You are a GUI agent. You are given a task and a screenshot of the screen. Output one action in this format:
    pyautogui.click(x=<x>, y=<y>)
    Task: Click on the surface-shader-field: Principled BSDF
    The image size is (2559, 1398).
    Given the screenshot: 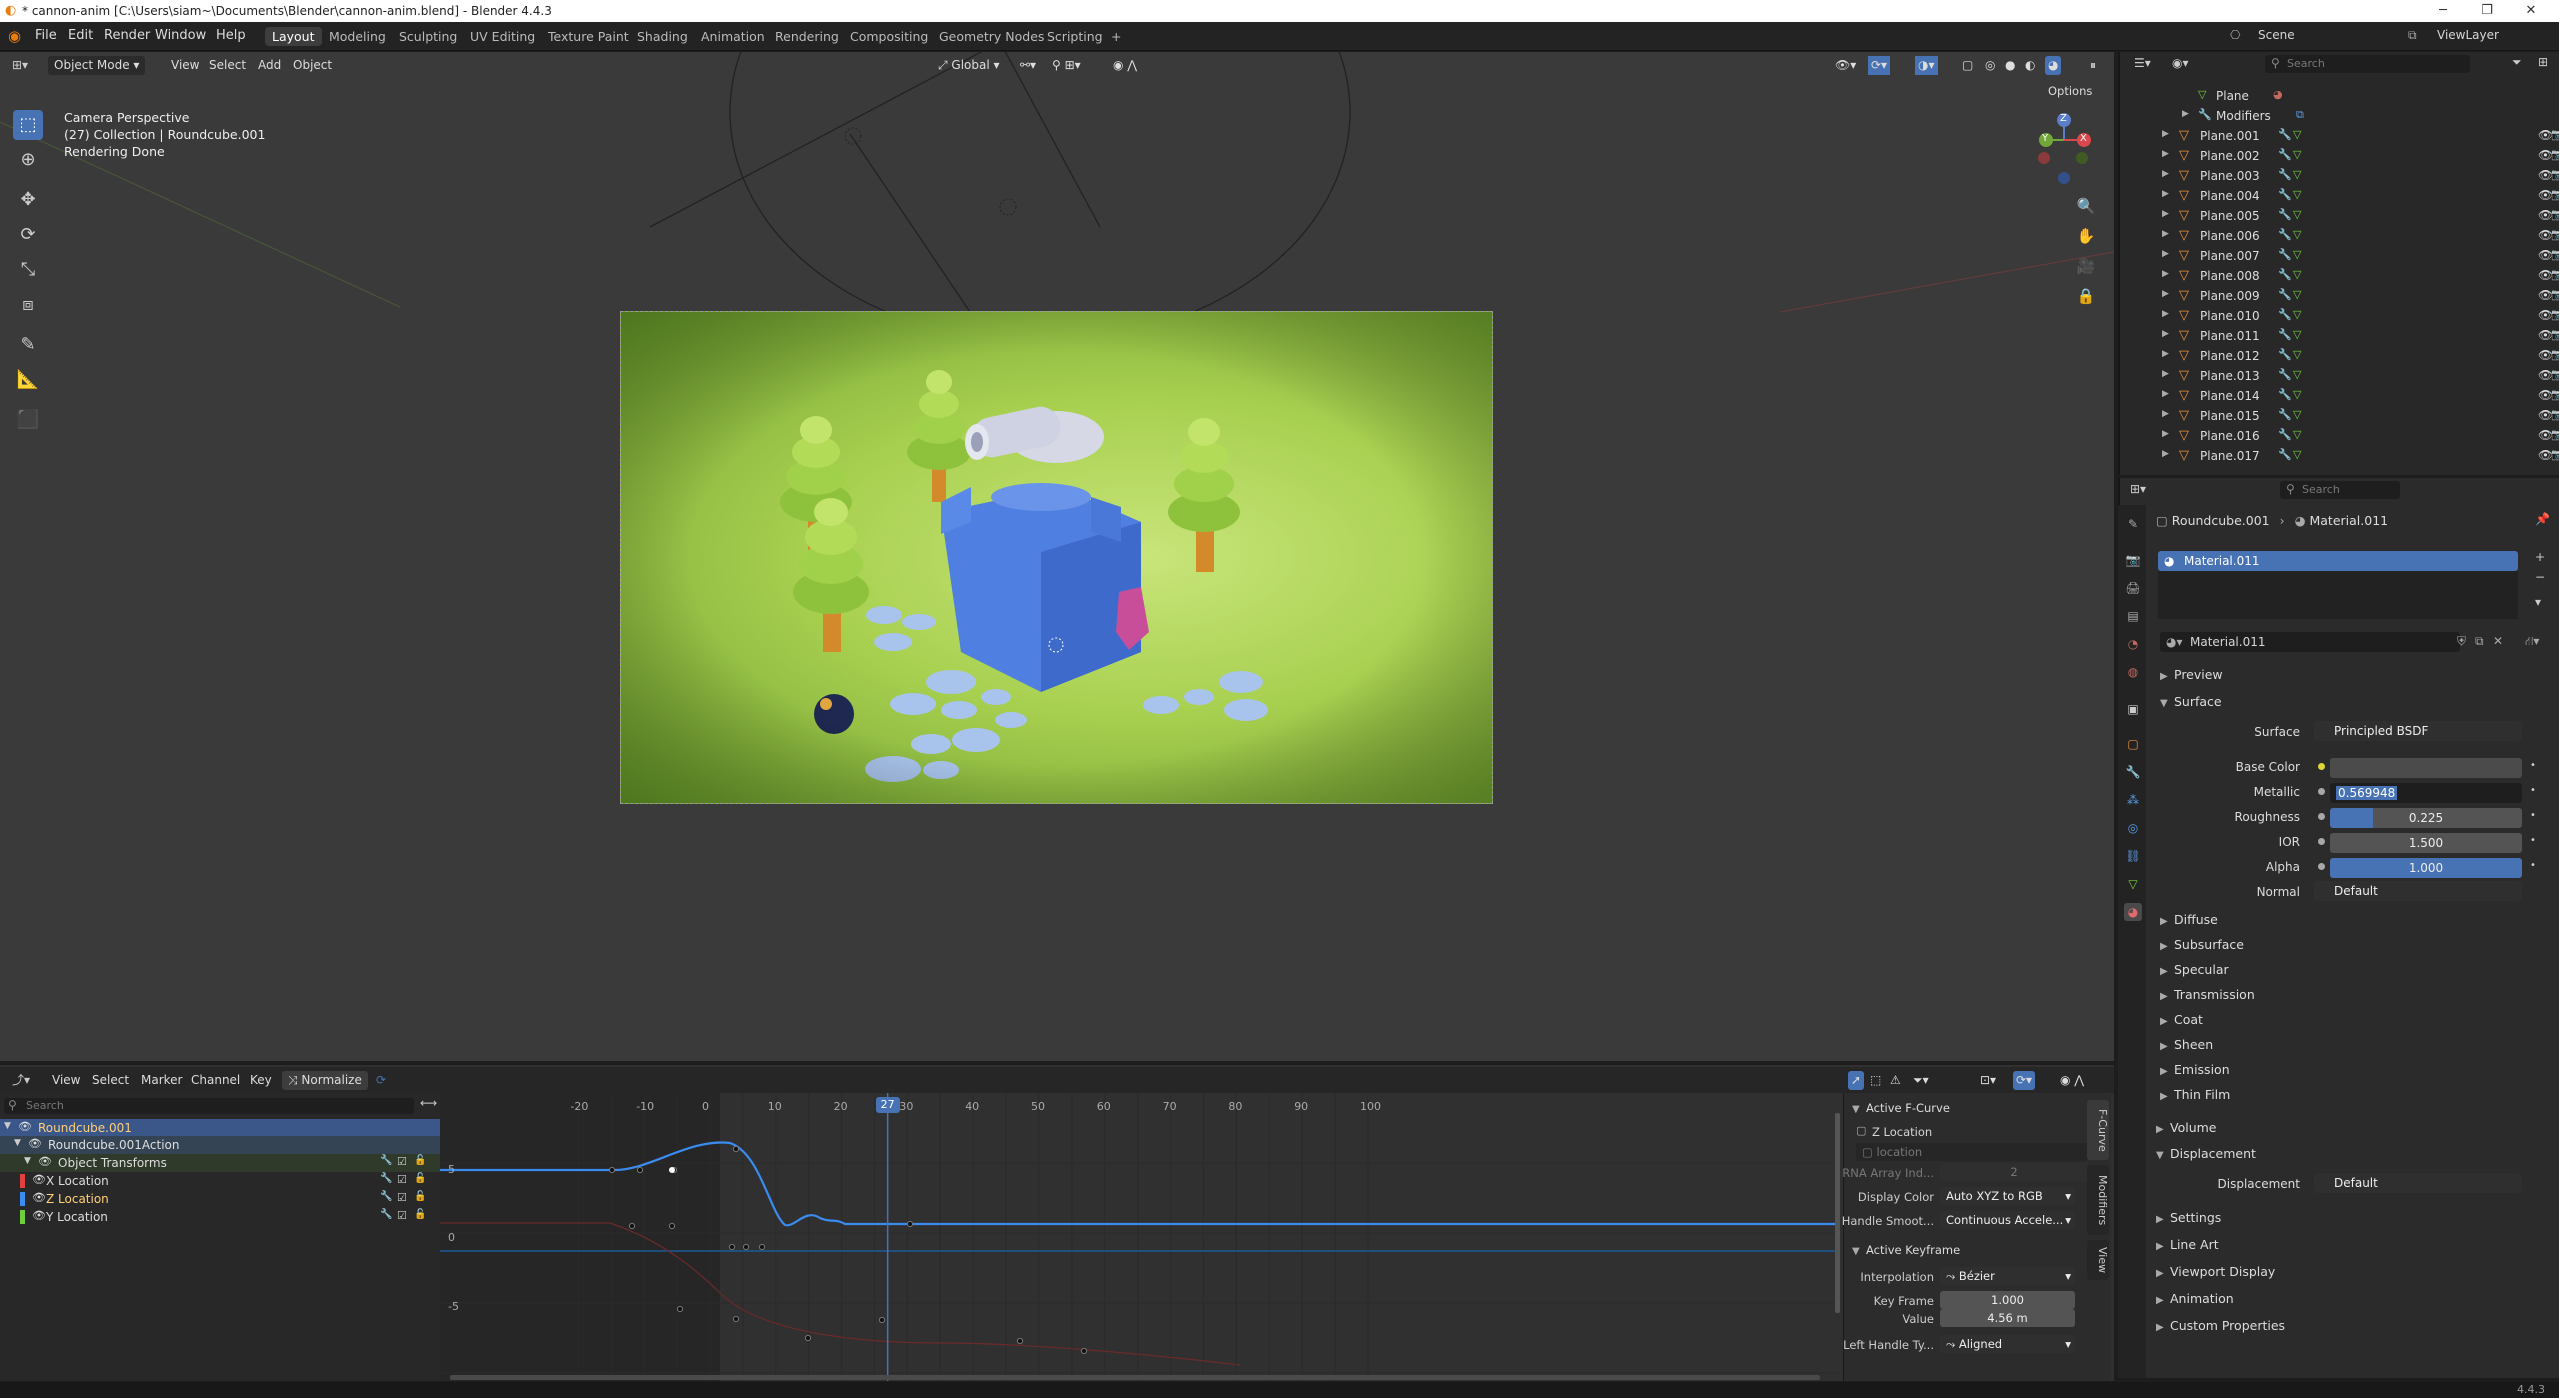 What is the action you would take?
    pyautogui.click(x=2418, y=731)
    